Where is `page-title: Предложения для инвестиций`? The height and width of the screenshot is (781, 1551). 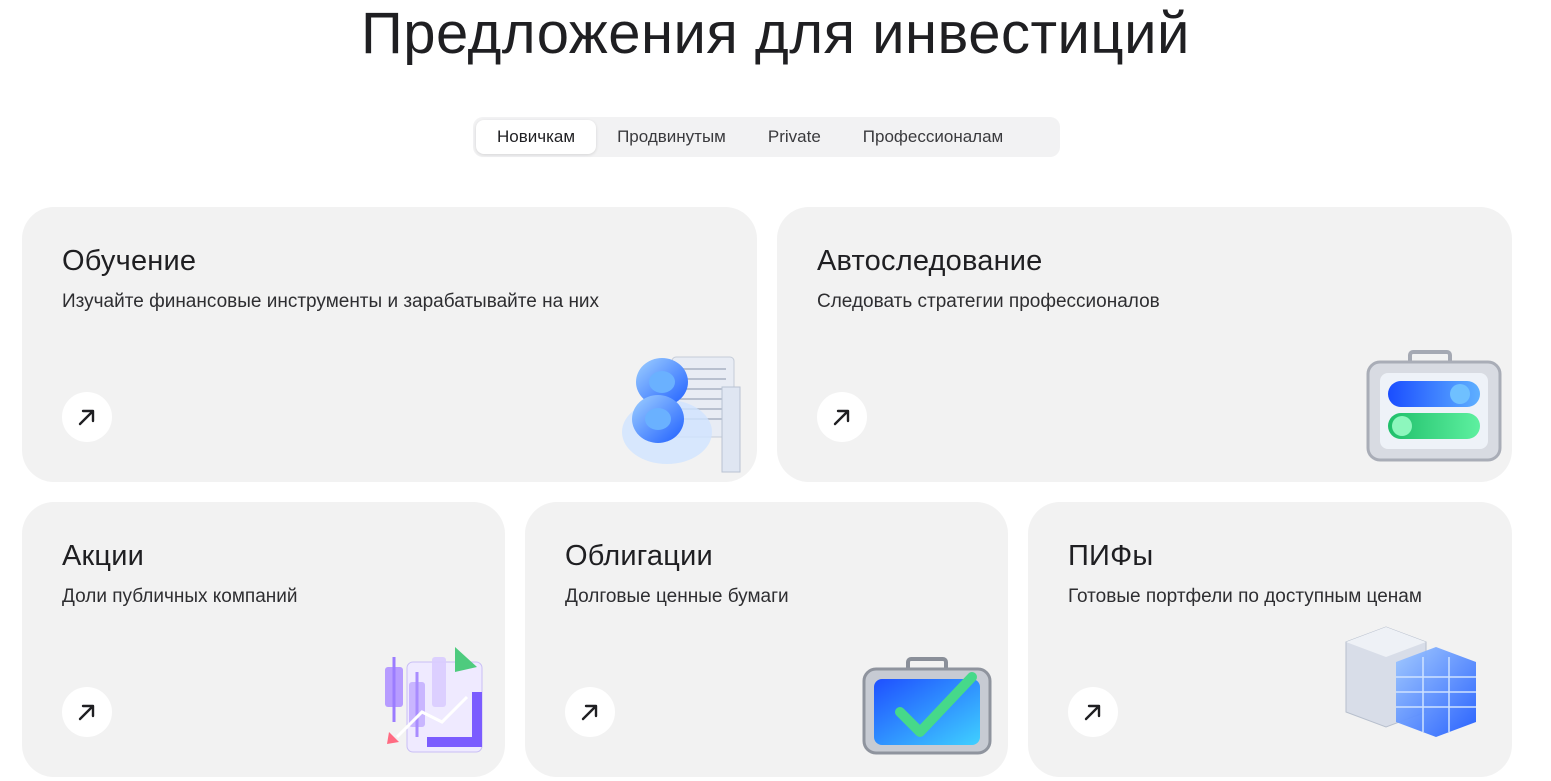 page-title: Предложения для инвестиций is located at coordinates (775, 33).